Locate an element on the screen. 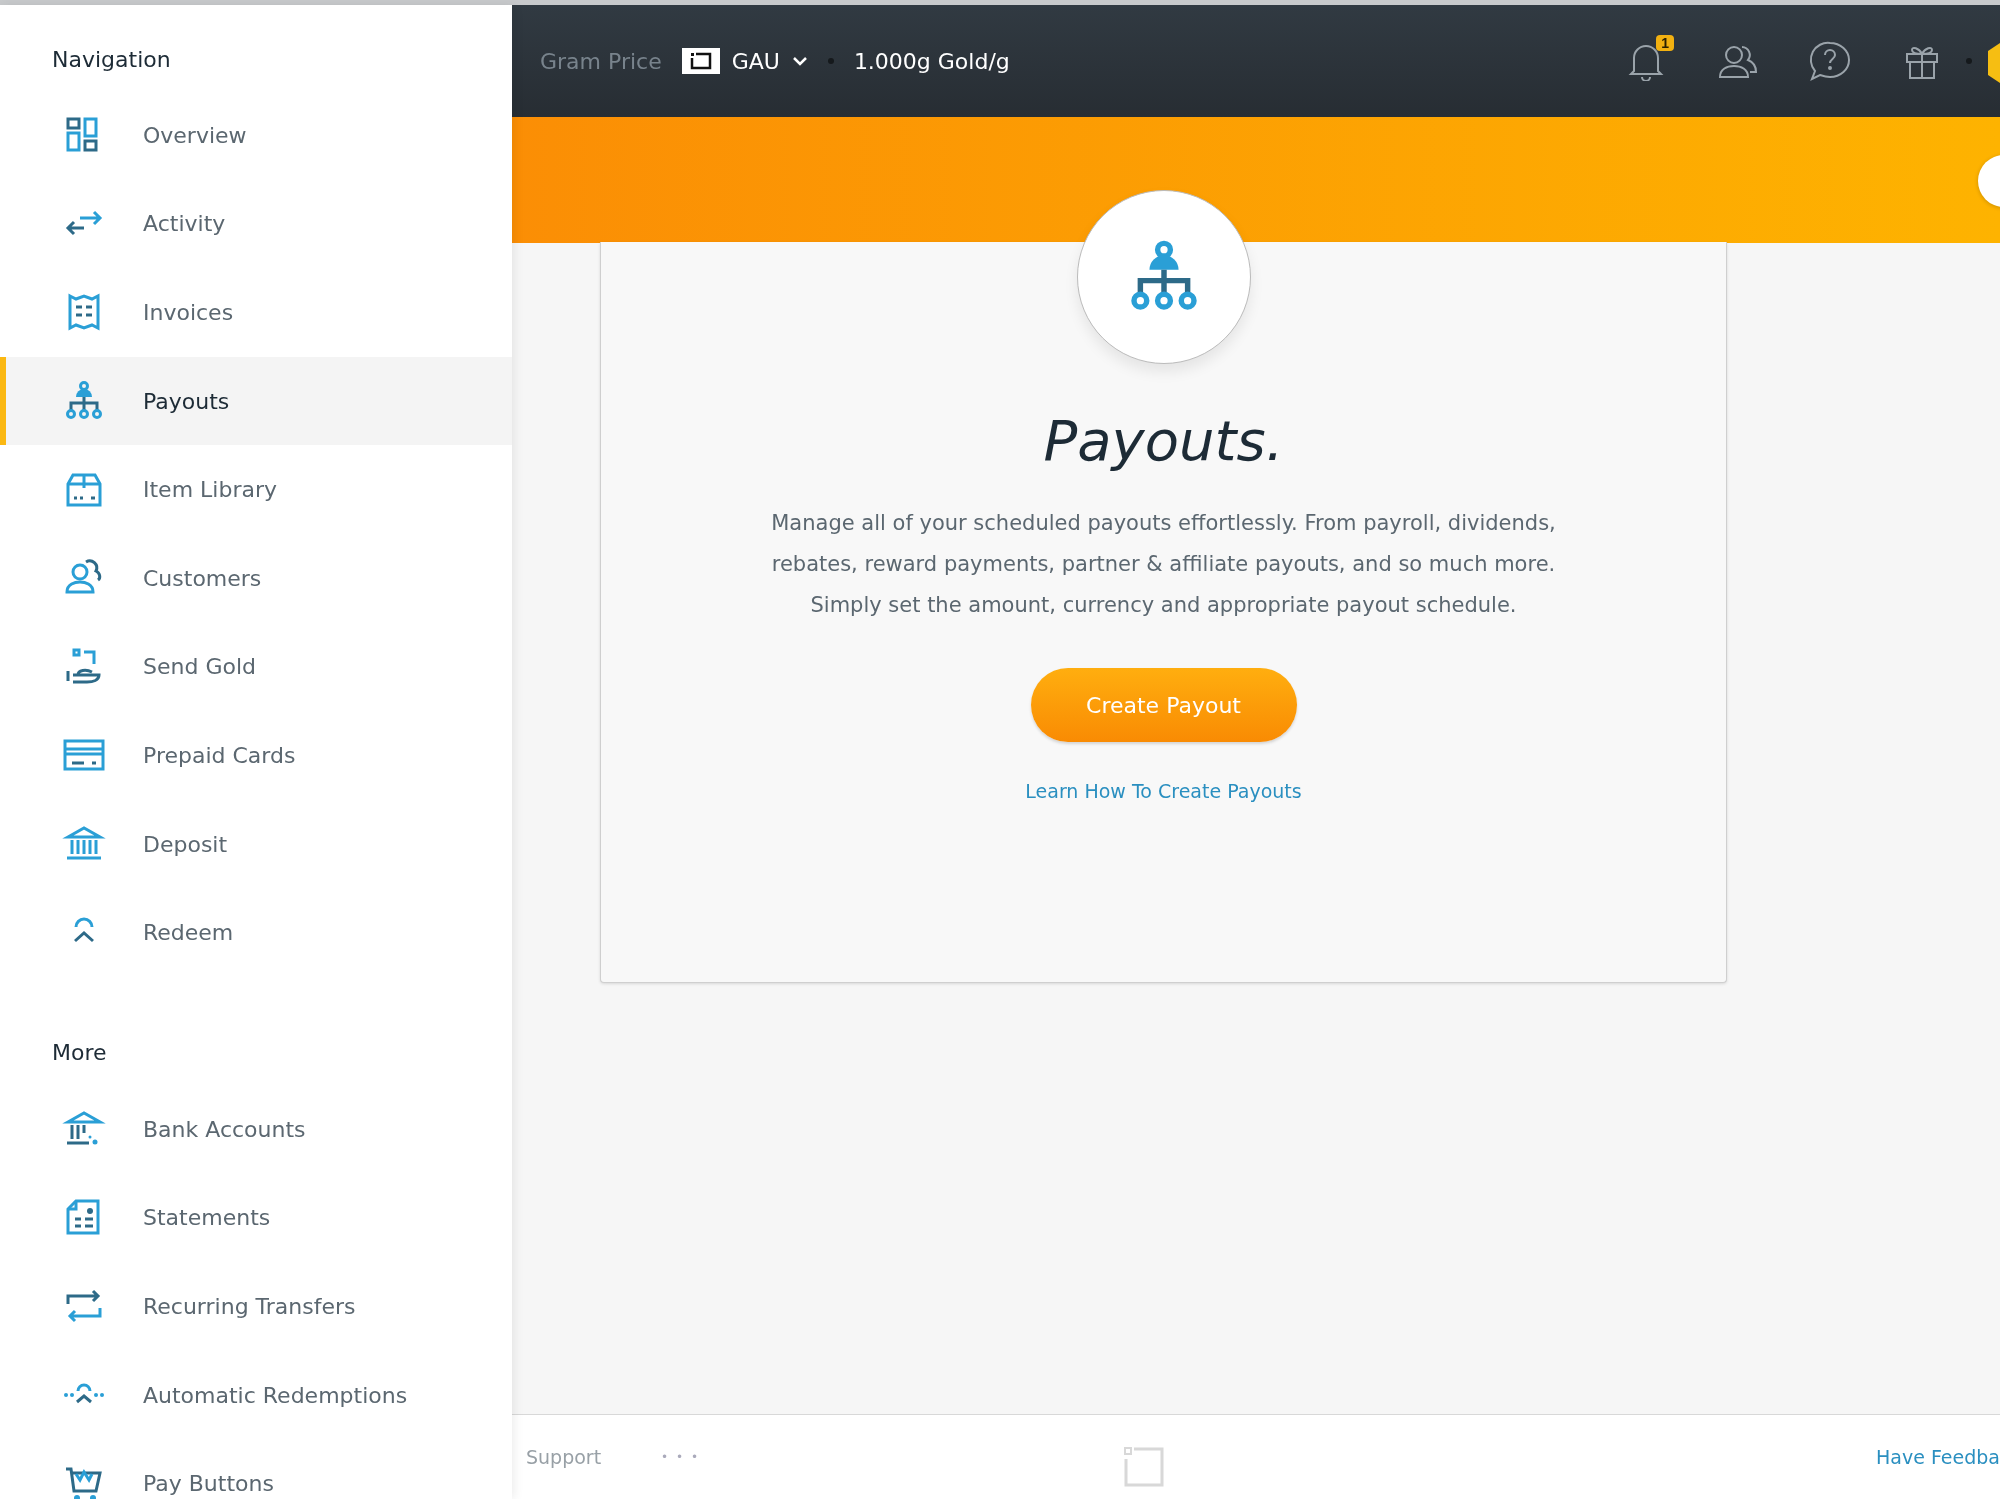 The width and height of the screenshot is (2000, 1499). caret-icon is located at coordinates (799, 61).